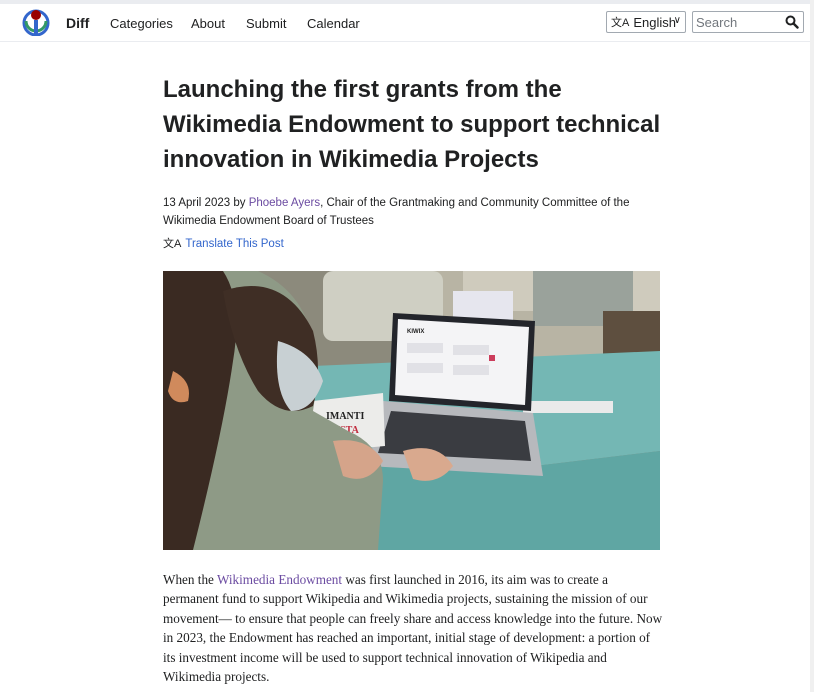 This screenshot has height=692, width=814. I want to click on search-field, so click(748, 22).